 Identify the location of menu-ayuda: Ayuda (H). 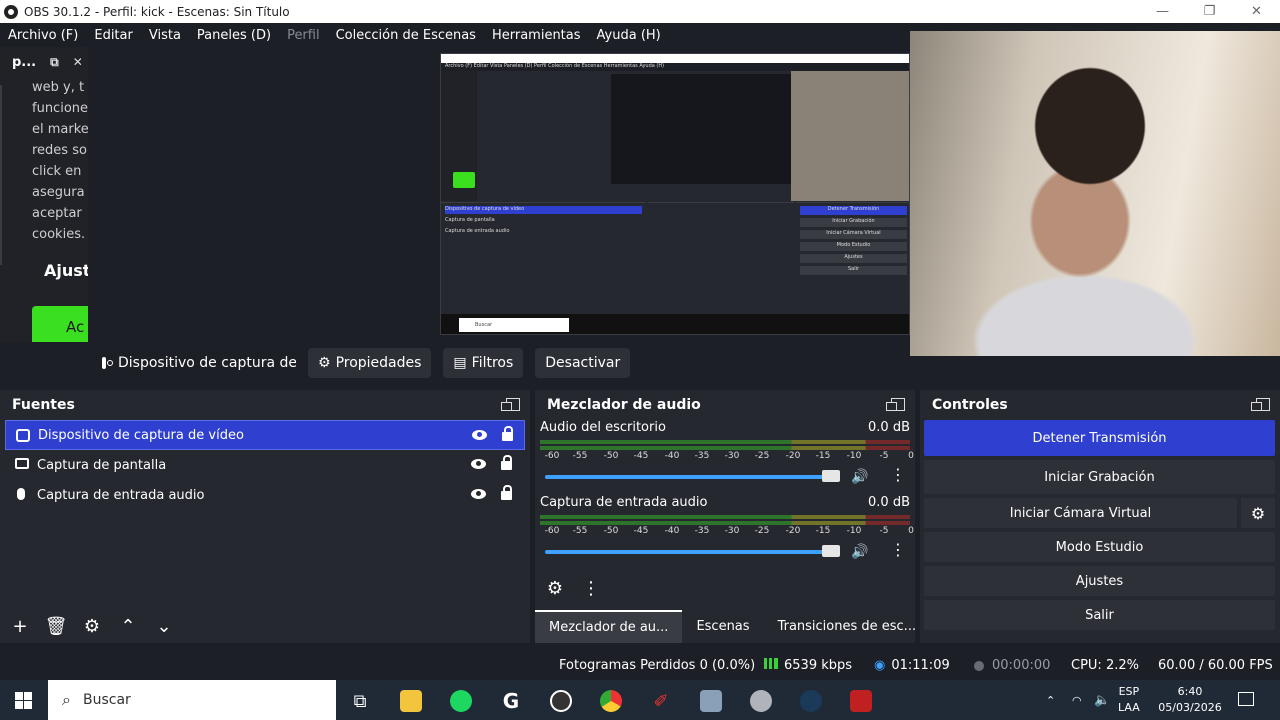
(629, 35).